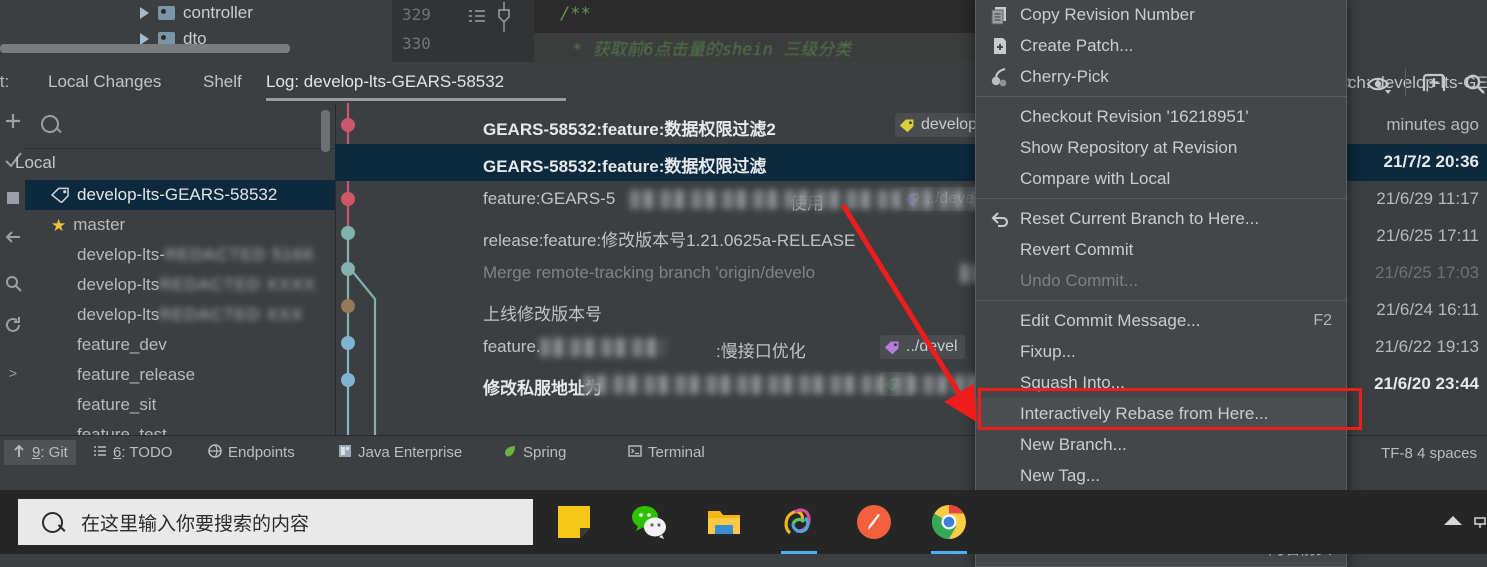 The height and width of the screenshot is (567, 1487). I want to click on branch-item: feature_dev, so click(180, 345).